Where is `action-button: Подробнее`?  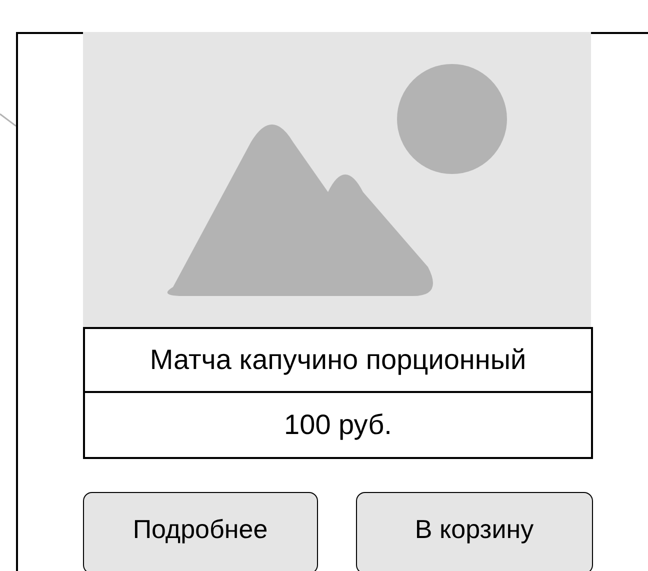
action-button: Подробнее is located at coordinates (200, 531).